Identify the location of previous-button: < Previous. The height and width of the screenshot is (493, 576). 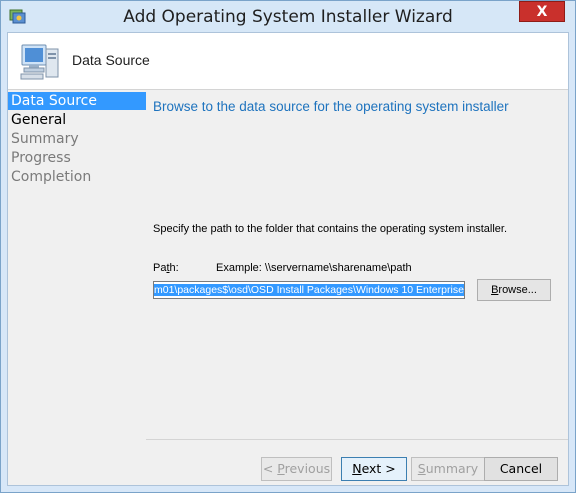
(296, 469).